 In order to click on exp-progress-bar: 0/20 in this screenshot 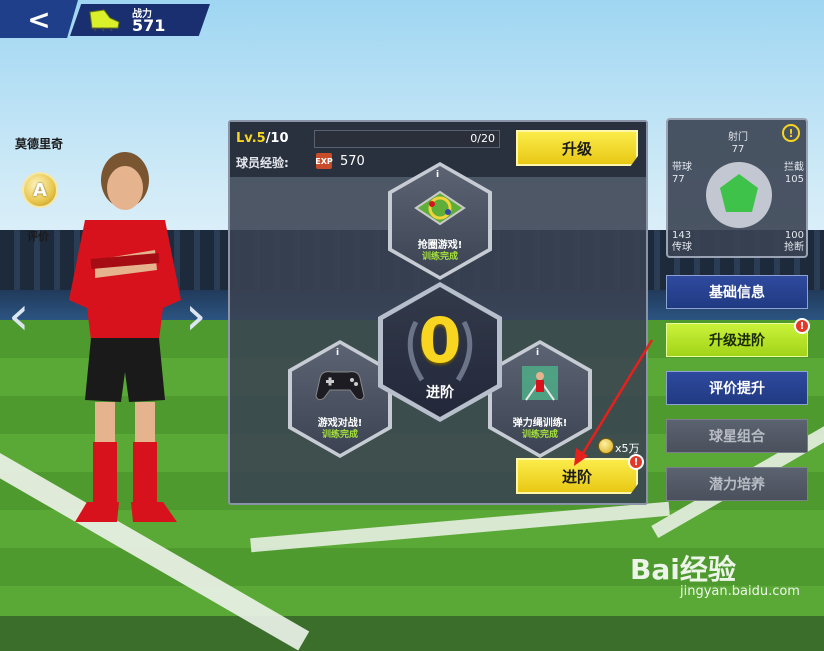, I will do `click(407, 139)`.